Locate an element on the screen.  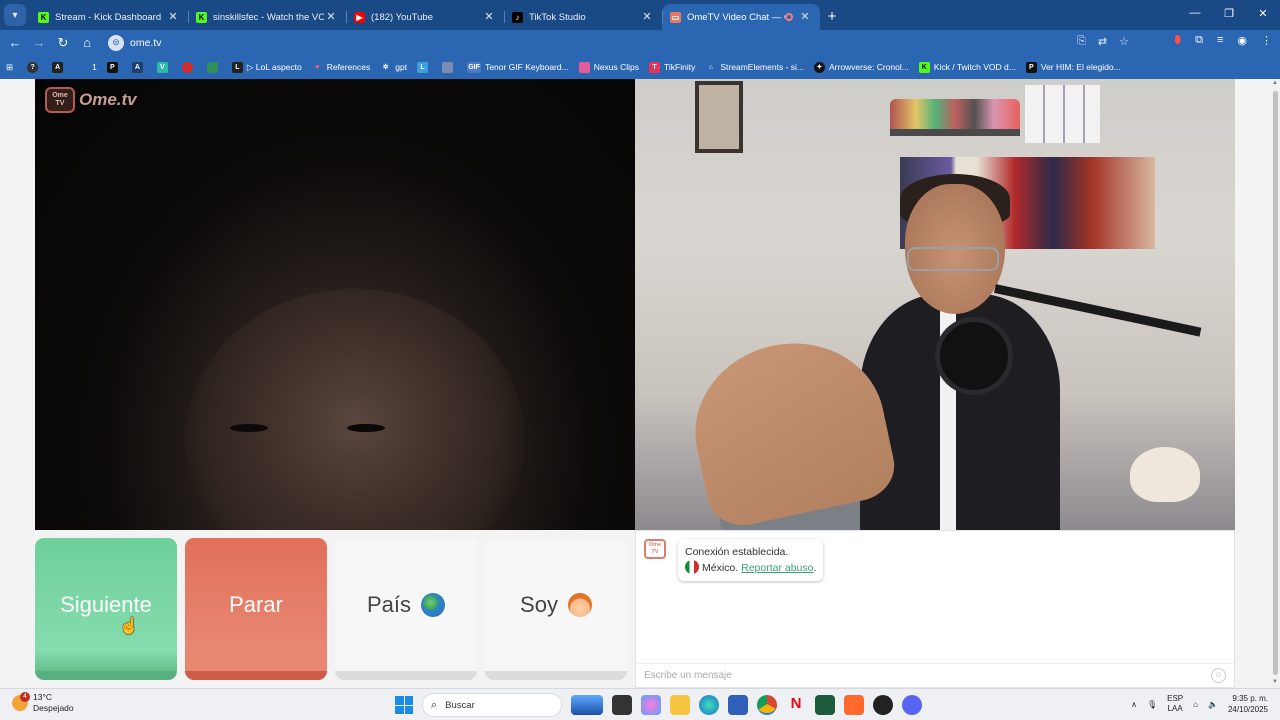
report-abuse-link: Reportar abuso is located at coordinates (777, 568).